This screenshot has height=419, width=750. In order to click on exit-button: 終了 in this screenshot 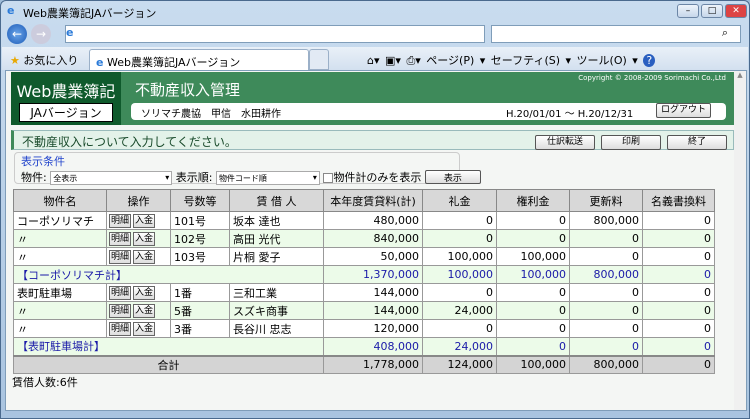, I will do `click(697, 142)`.